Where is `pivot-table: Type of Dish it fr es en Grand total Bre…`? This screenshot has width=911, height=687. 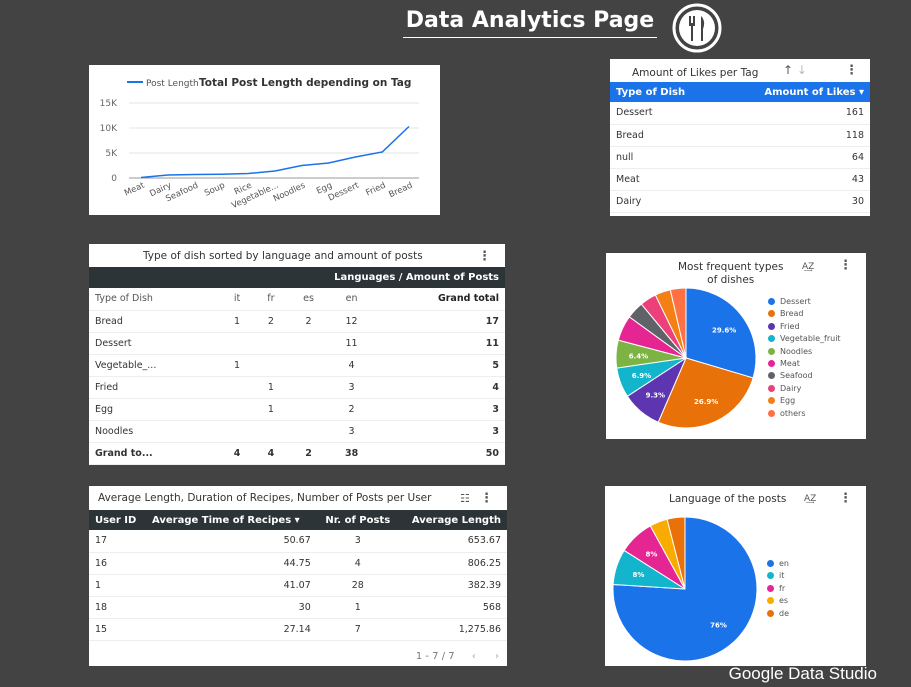
pivot-table: Type of Dish it fr es en Grand total Bre… is located at coordinates (297, 376).